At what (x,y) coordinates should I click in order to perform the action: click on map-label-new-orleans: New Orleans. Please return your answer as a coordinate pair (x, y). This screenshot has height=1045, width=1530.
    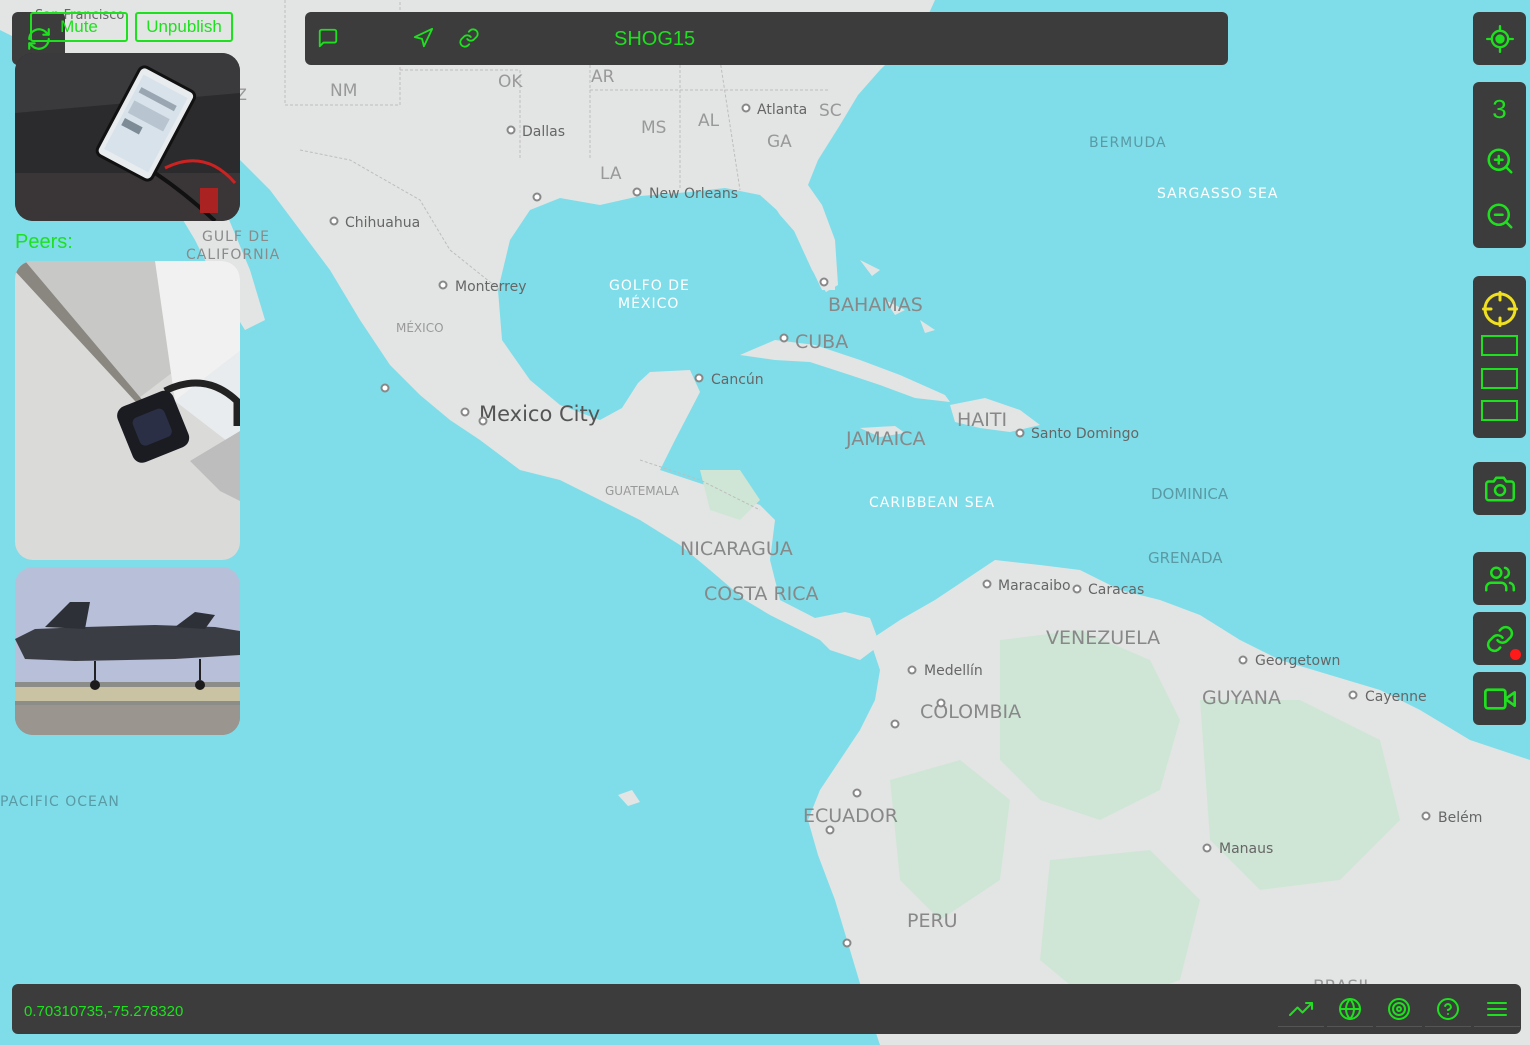
    Looking at the image, I should click on (693, 194).